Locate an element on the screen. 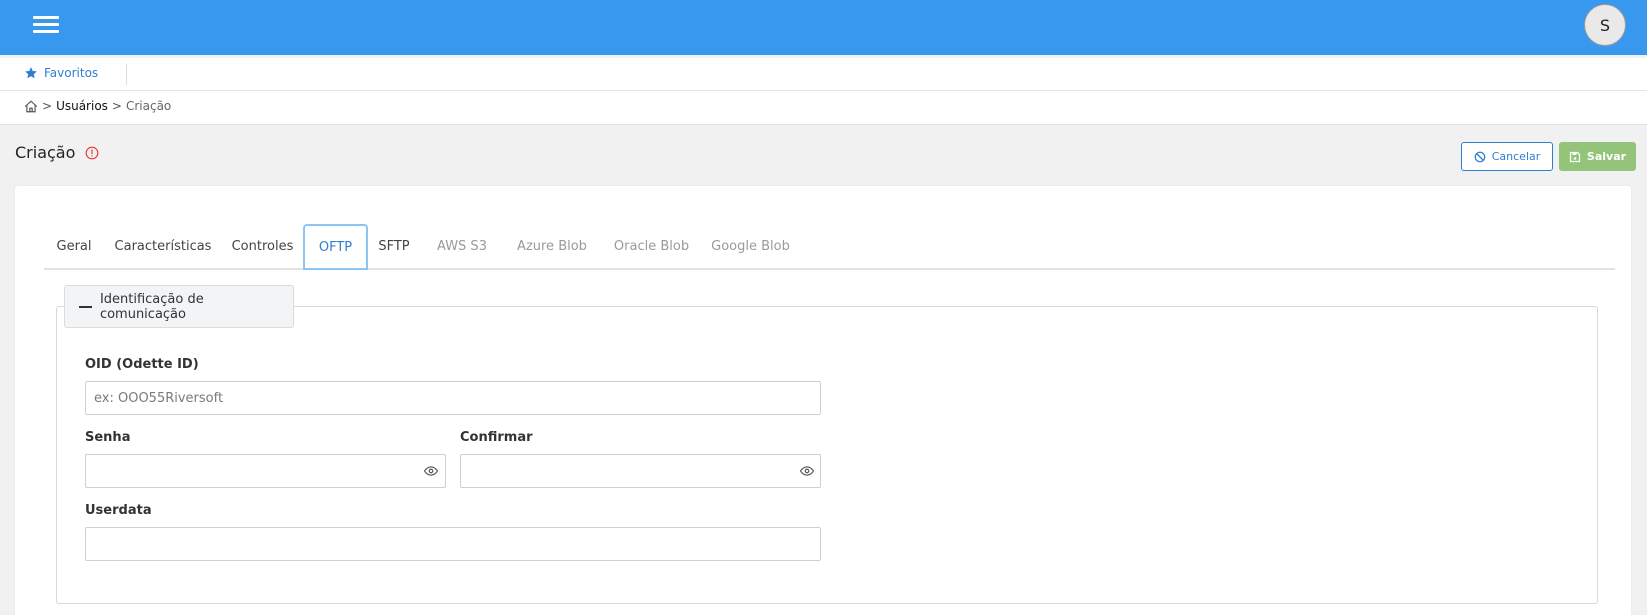  favorites-link: Favoritos is located at coordinates (61, 73).